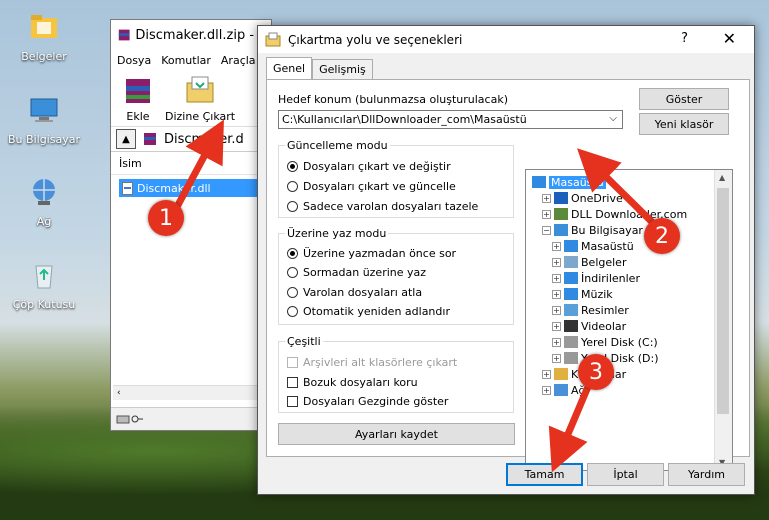 The width and height of the screenshot is (769, 520). I want to click on checkbox-keep-broken: Bozuk dosyaları koru, so click(352, 382).